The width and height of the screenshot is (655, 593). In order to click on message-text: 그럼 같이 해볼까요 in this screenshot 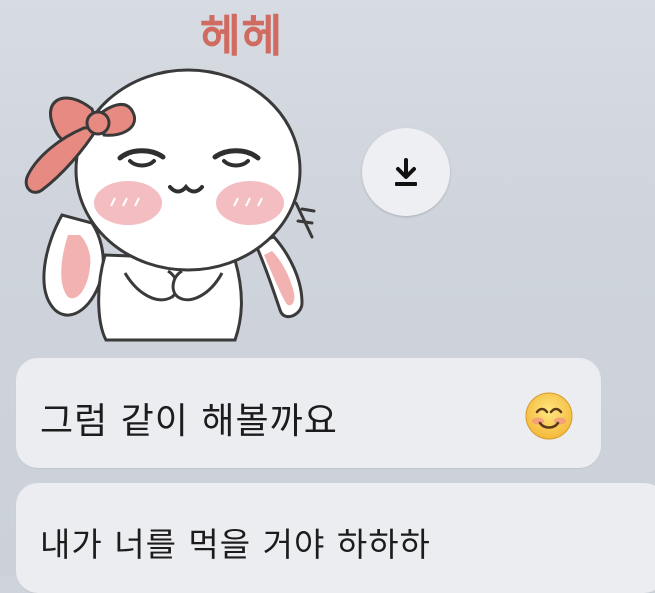, I will do `click(189, 421)`.